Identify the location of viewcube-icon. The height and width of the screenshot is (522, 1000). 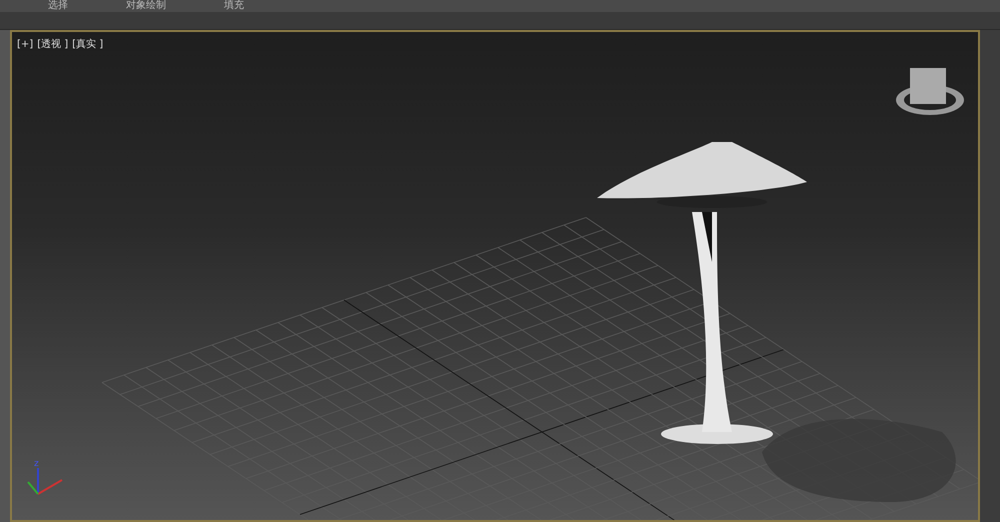
(930, 91).